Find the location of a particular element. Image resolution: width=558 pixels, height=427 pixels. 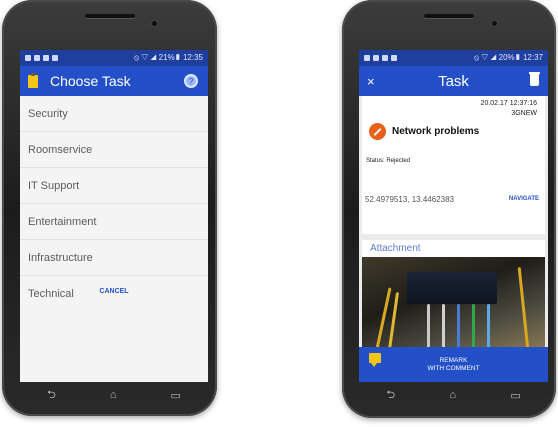

network-problem-icon is located at coordinates (377, 131).